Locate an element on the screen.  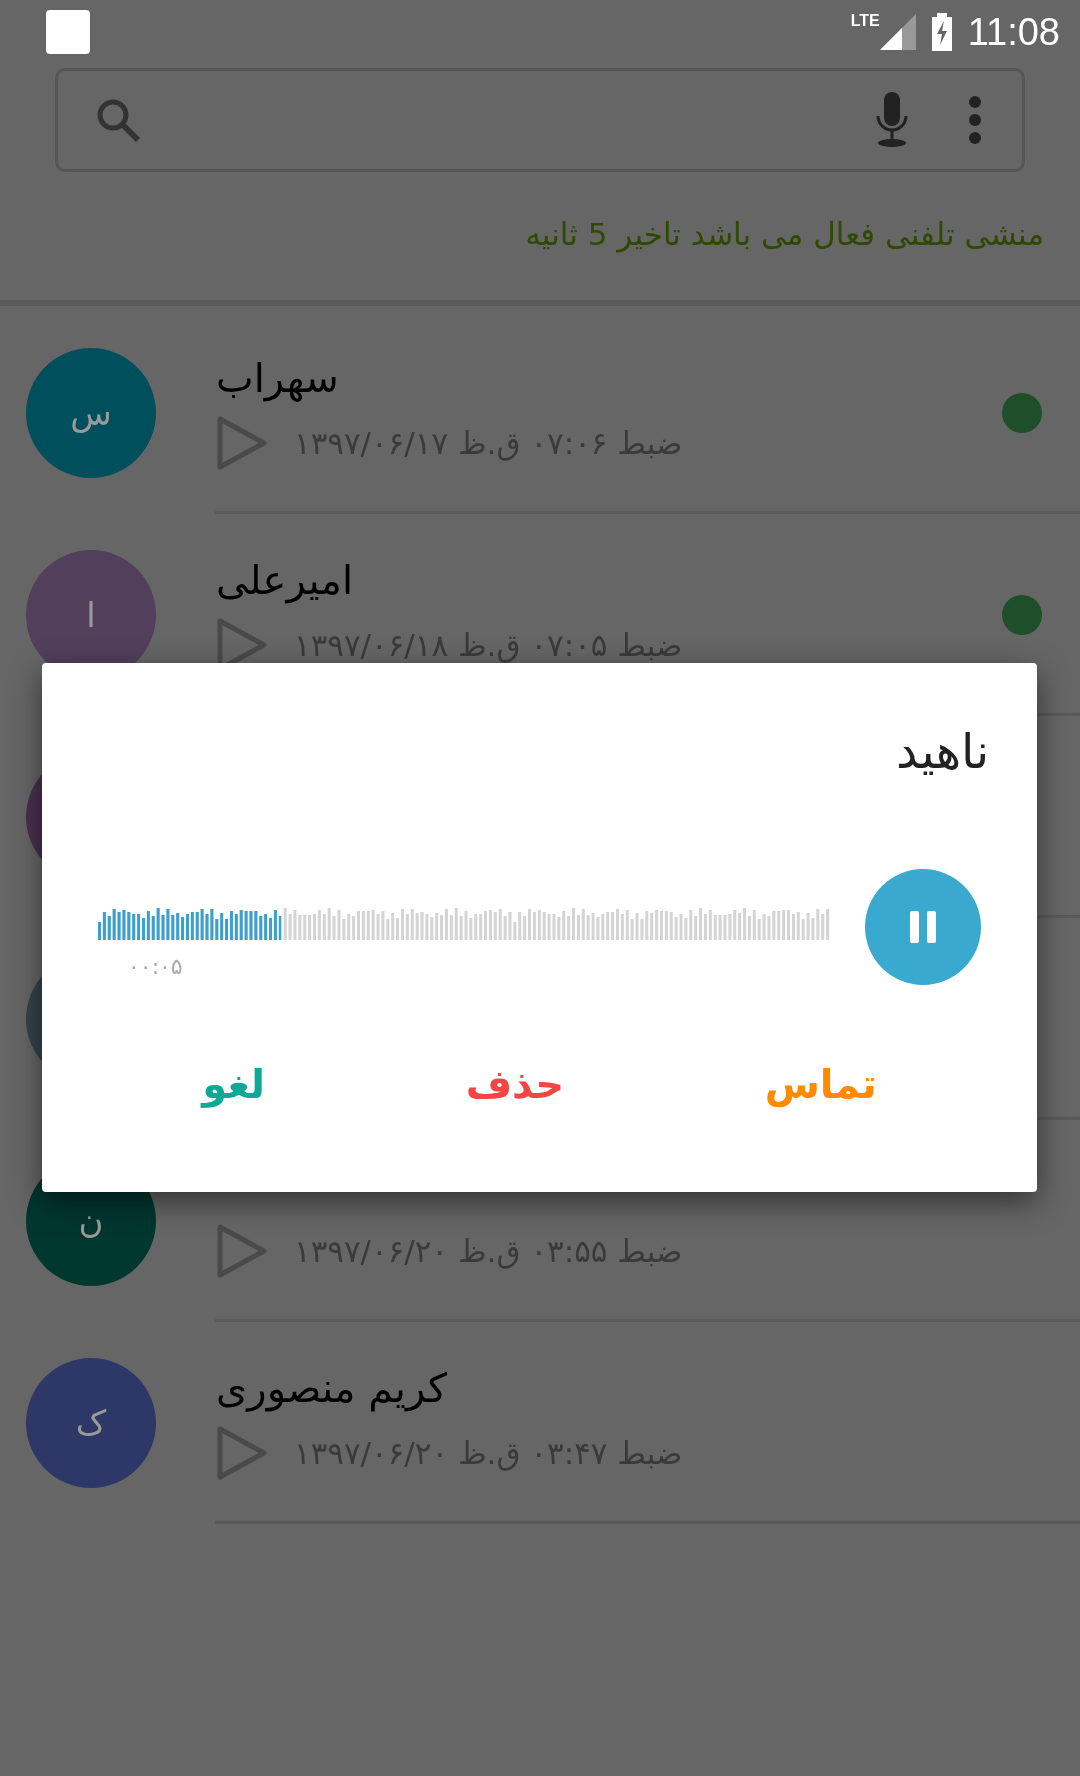
more-options-icon is located at coordinates (975, 120).